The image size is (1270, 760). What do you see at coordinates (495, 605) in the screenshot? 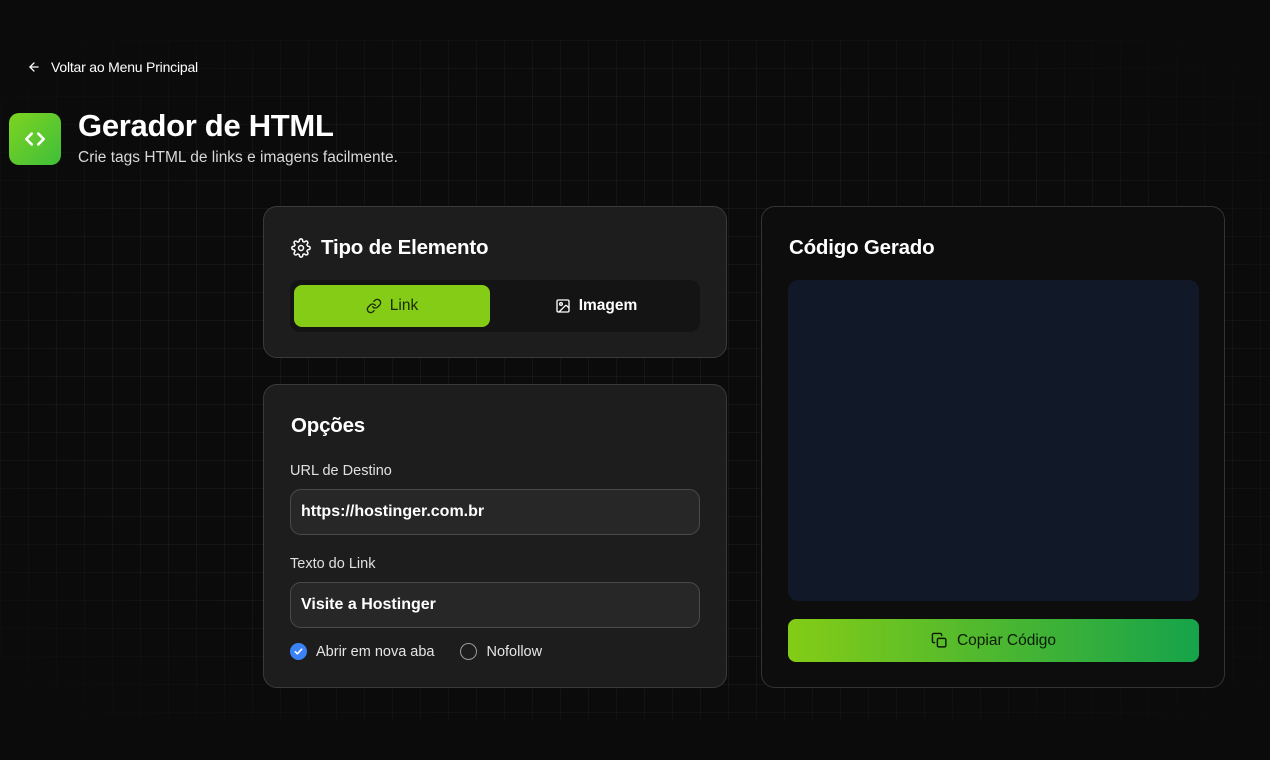
I see `link-text-input` at bounding box center [495, 605].